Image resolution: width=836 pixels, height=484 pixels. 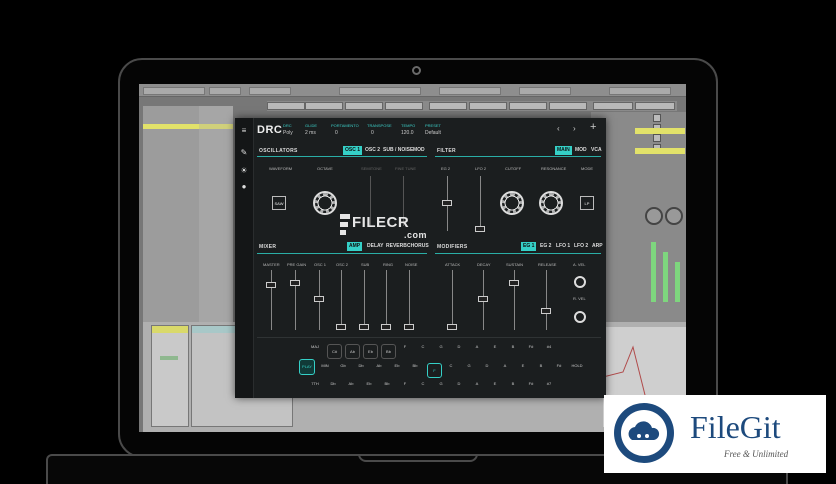 I want to click on chord-key-row2: E, so click(x=523, y=365).